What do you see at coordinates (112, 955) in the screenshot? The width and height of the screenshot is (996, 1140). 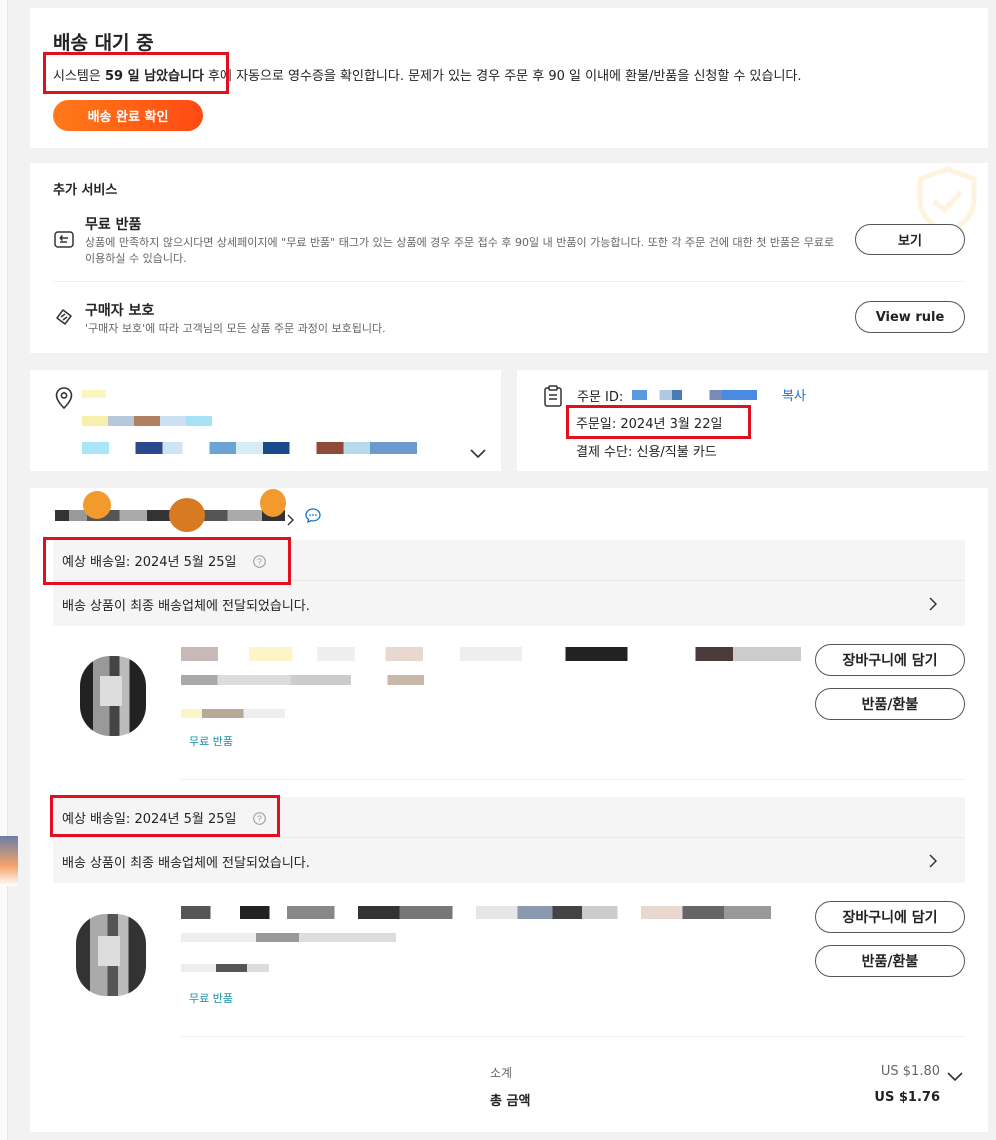 I see `package-2-product-image` at bounding box center [112, 955].